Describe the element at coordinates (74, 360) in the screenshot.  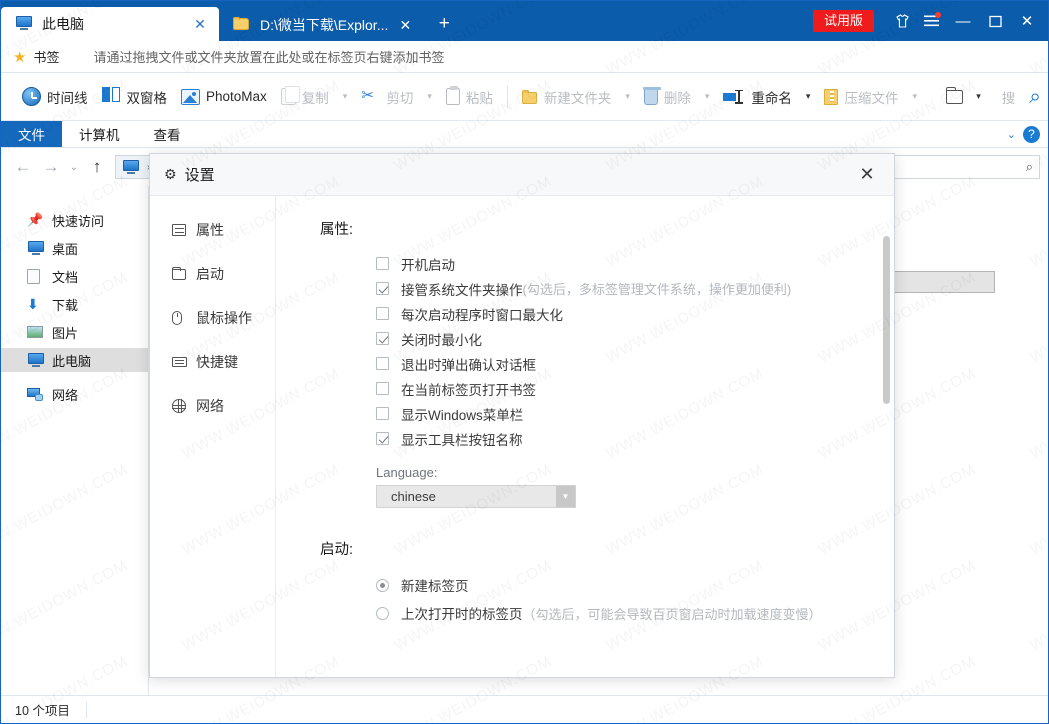
I see `sidebar-item-this-pc: 此电脑` at that location.